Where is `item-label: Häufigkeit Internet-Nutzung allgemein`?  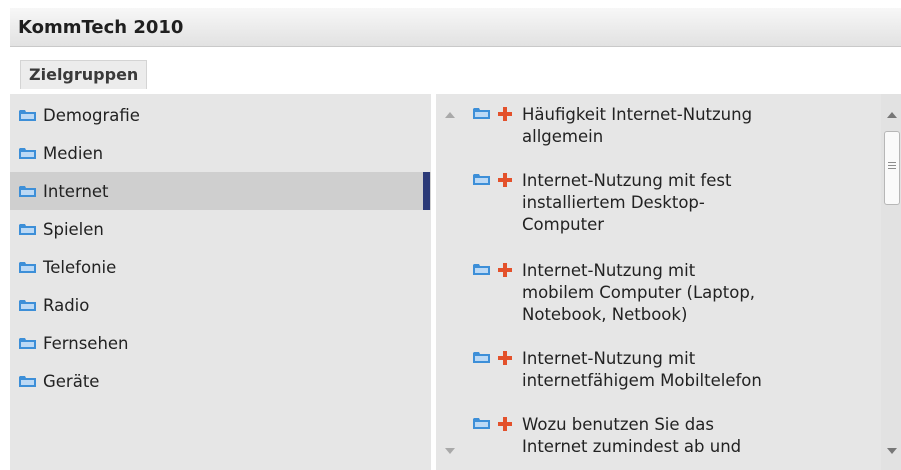
item-label: Häufigkeit Internet-Nutzung allgemein is located at coordinates (687, 126).